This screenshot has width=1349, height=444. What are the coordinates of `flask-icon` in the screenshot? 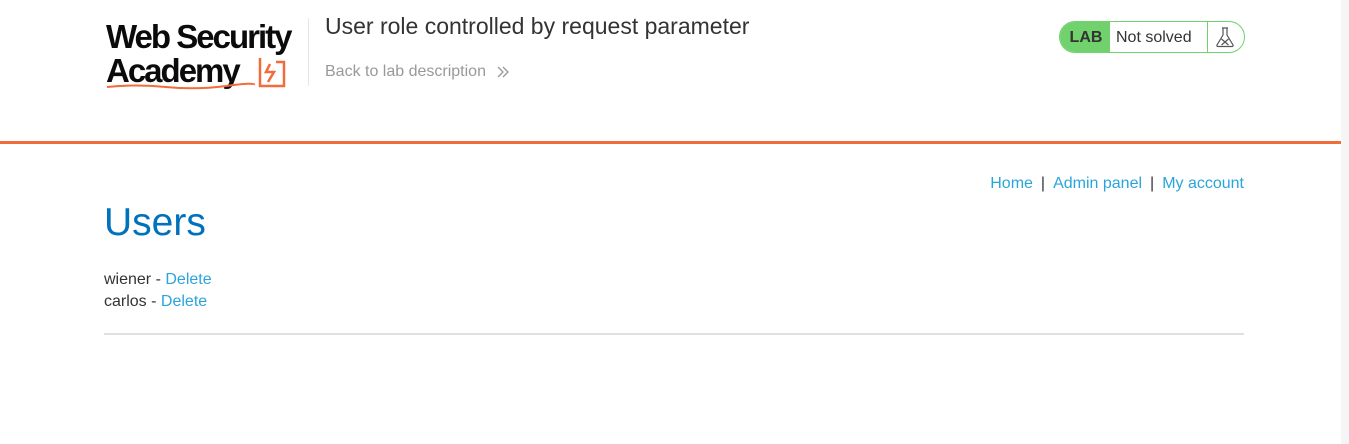 It's located at (1225, 37).